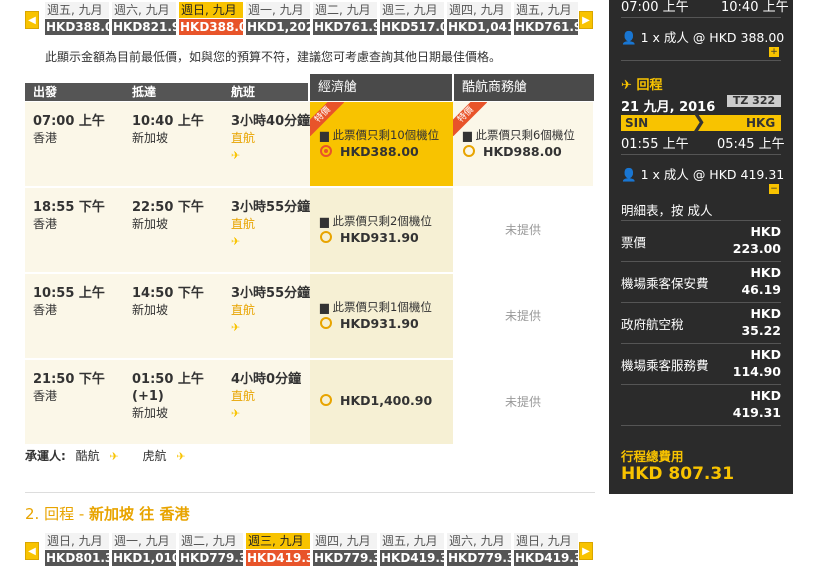 The height and width of the screenshot is (567, 816). I want to click on date-option: 週日, 九月 HKD419.3, so click(546, 549).